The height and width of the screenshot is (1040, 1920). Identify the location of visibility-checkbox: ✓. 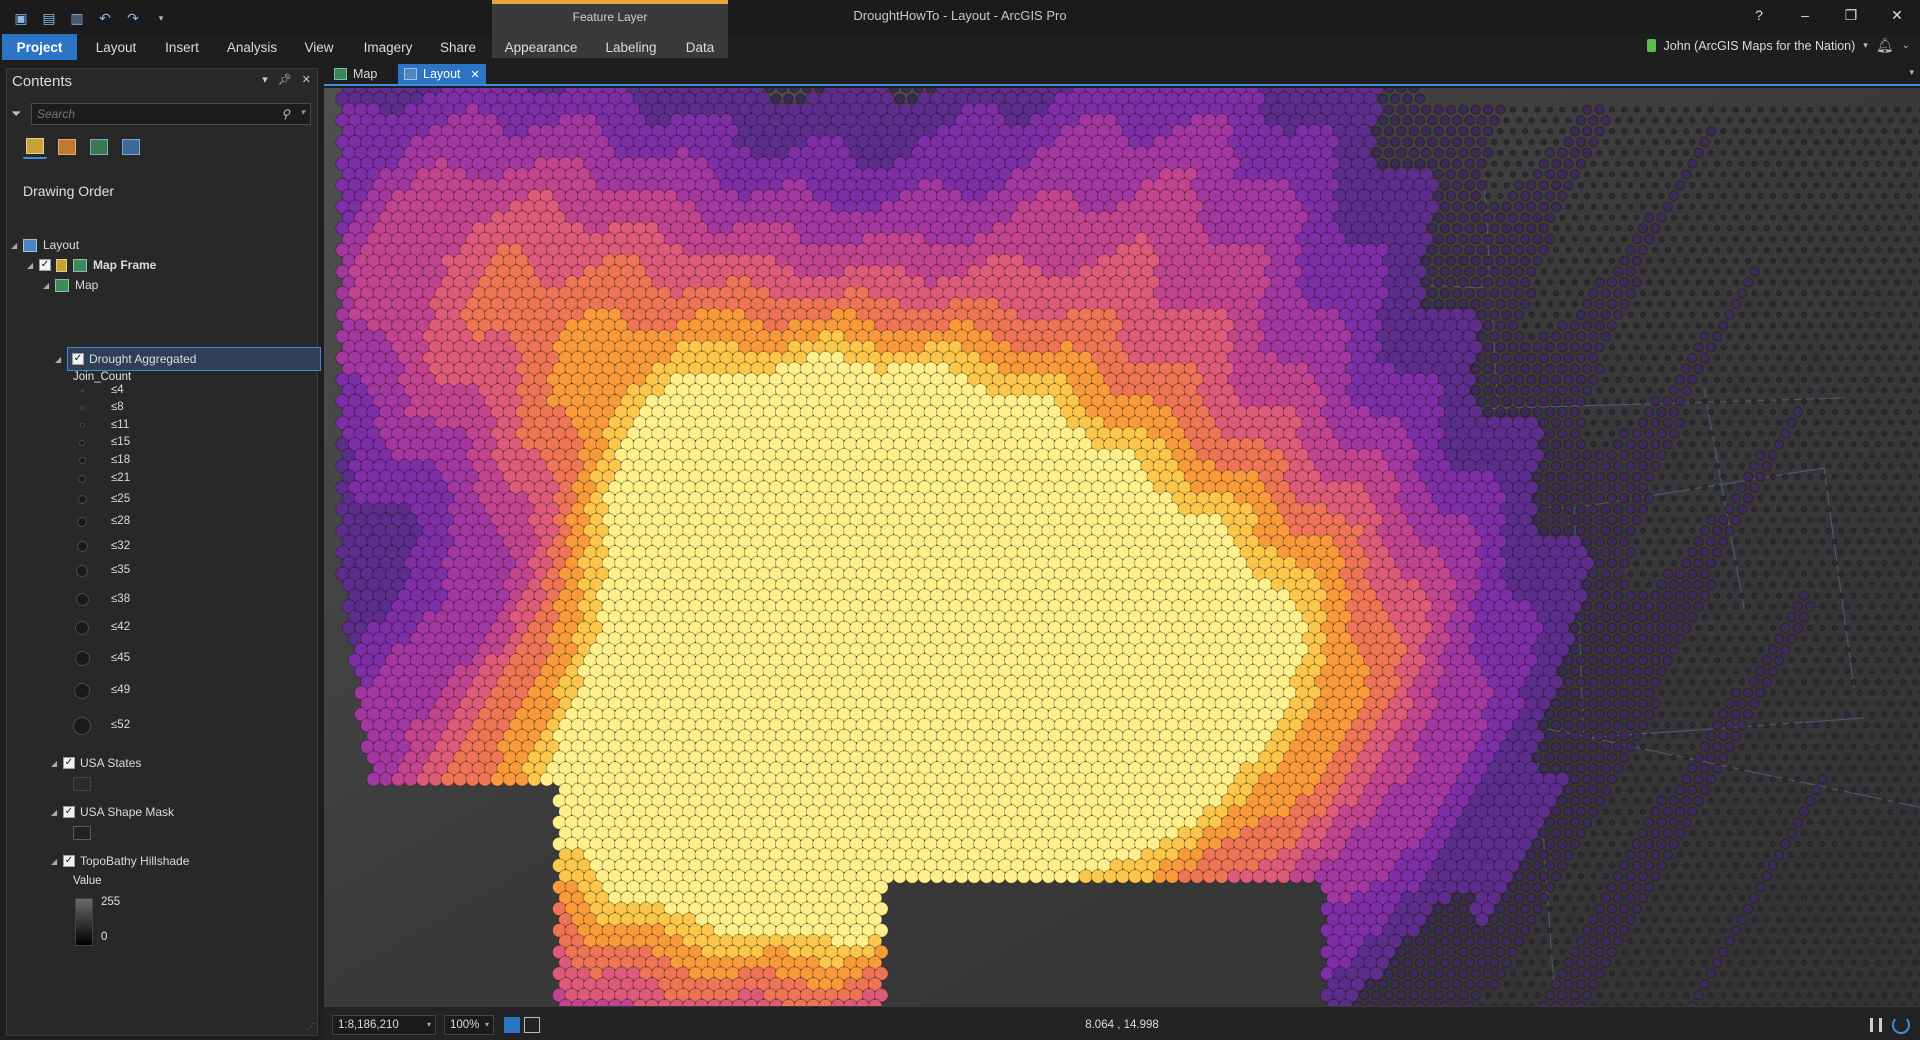
(69, 763).